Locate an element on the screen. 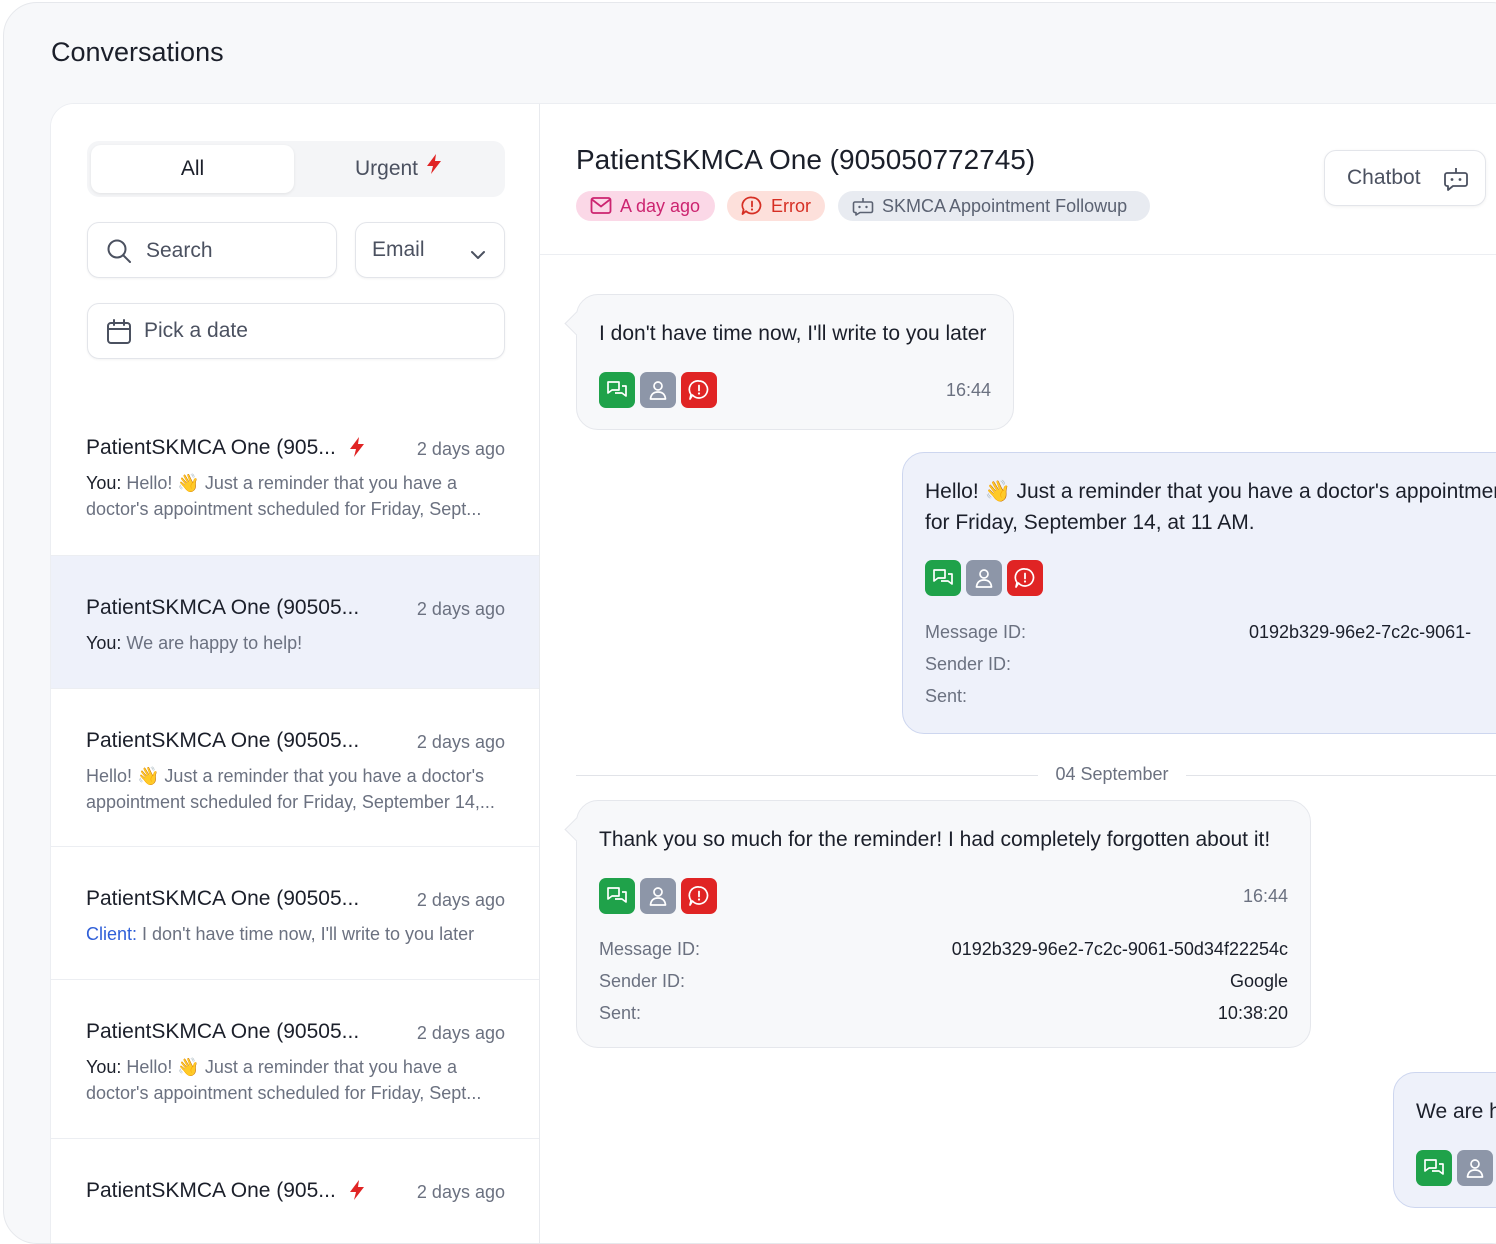 Image resolution: width=1496 pixels, height=1244 pixels. sender-id-value: Google is located at coordinates (1258, 981).